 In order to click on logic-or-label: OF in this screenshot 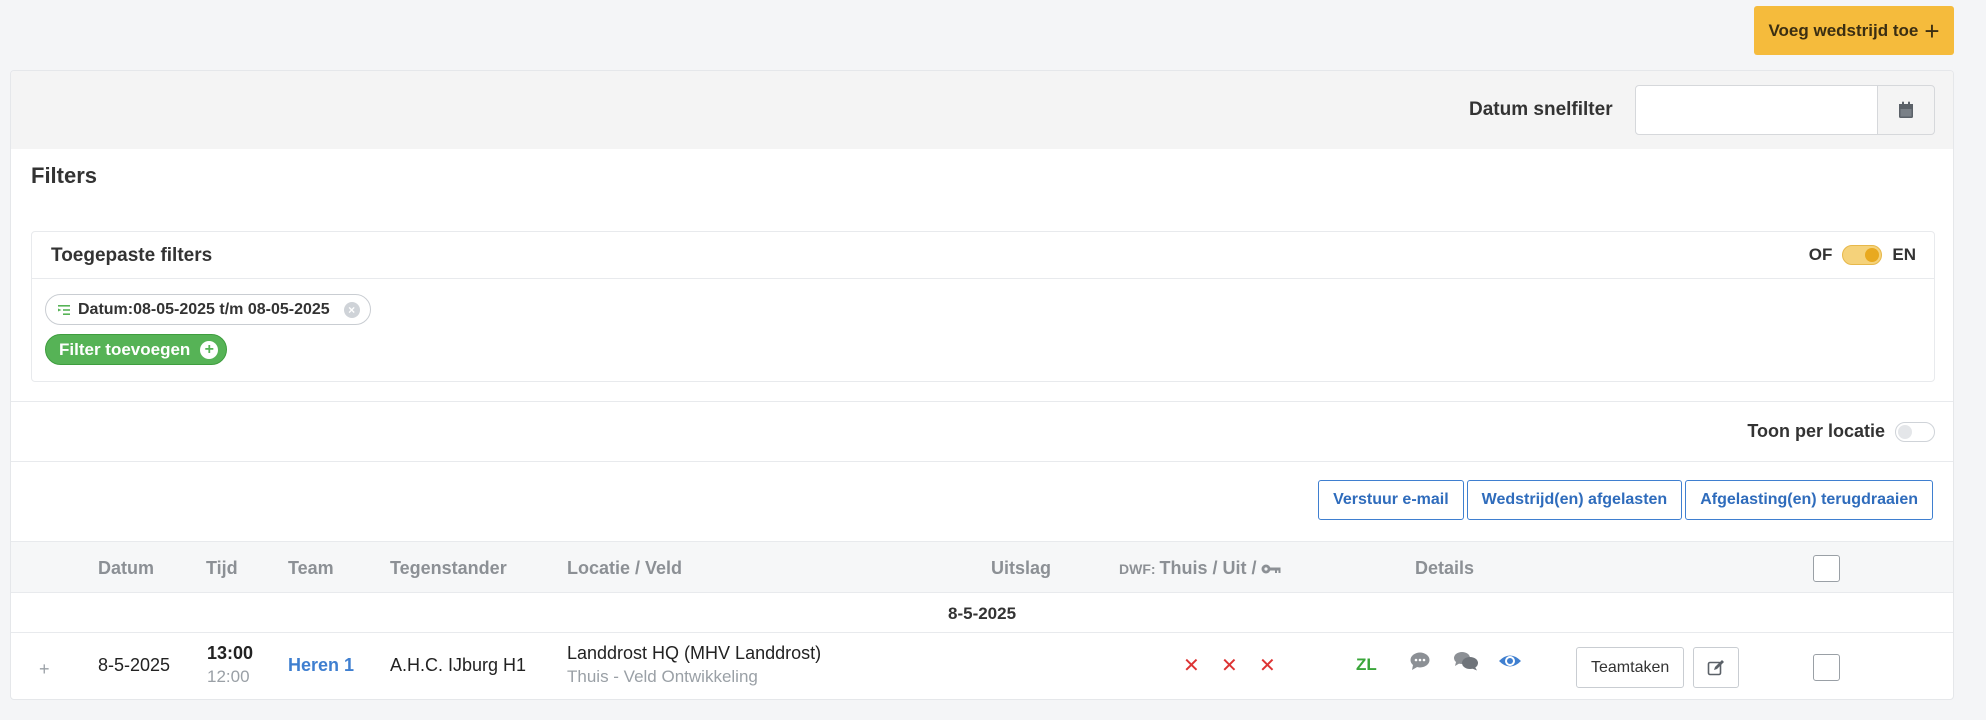, I will do `click(1820, 254)`.